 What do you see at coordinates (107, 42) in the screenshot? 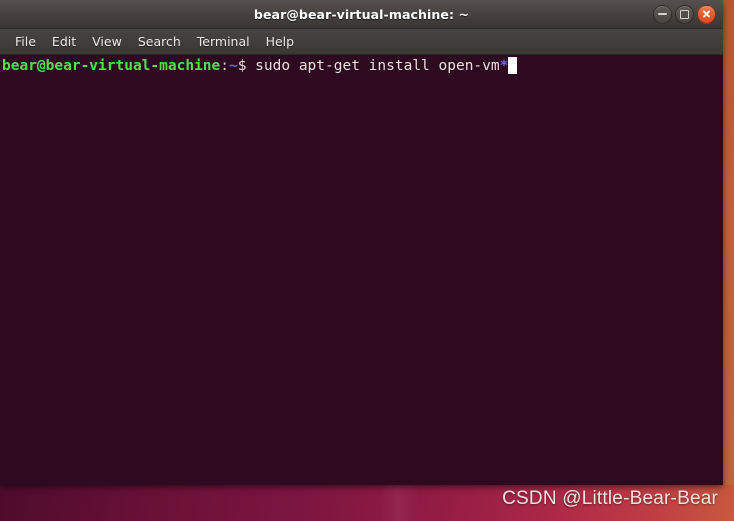
I see `menu-item-view: View` at bounding box center [107, 42].